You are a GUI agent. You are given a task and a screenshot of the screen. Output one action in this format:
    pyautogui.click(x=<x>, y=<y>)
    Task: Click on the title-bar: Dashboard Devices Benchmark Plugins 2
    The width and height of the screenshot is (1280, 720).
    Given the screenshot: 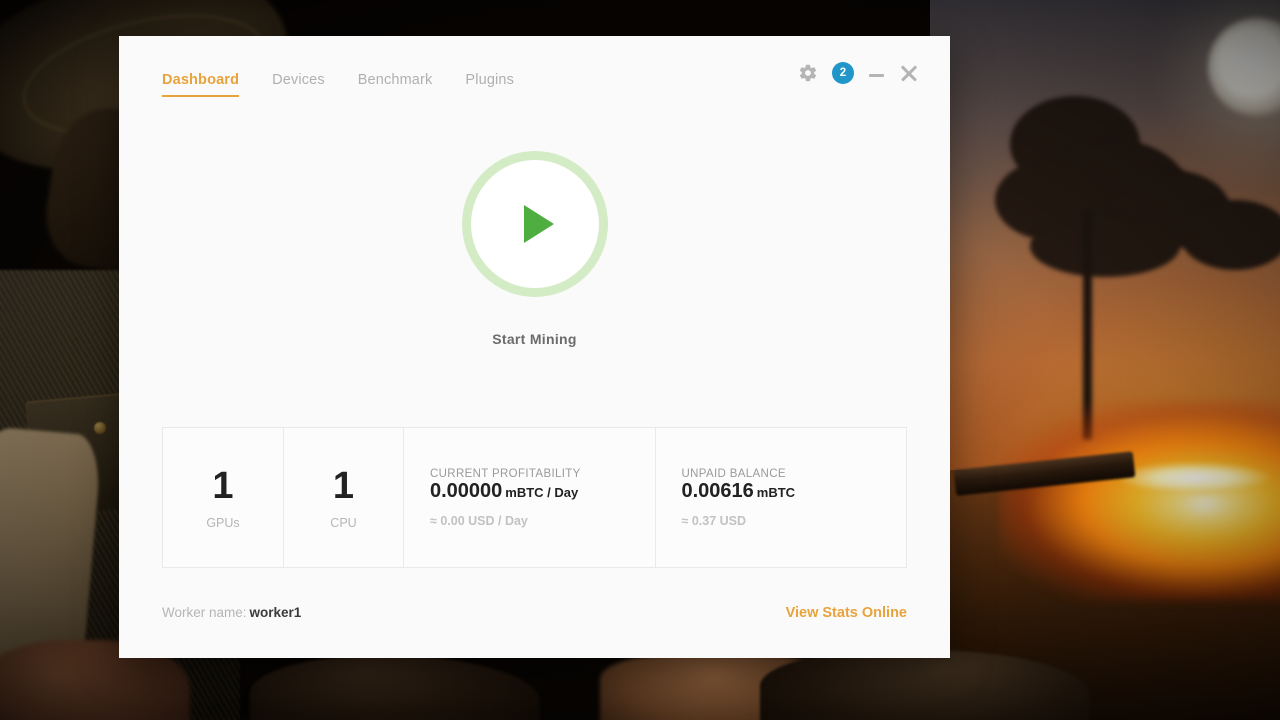 What is the action you would take?
    pyautogui.click(x=534, y=71)
    